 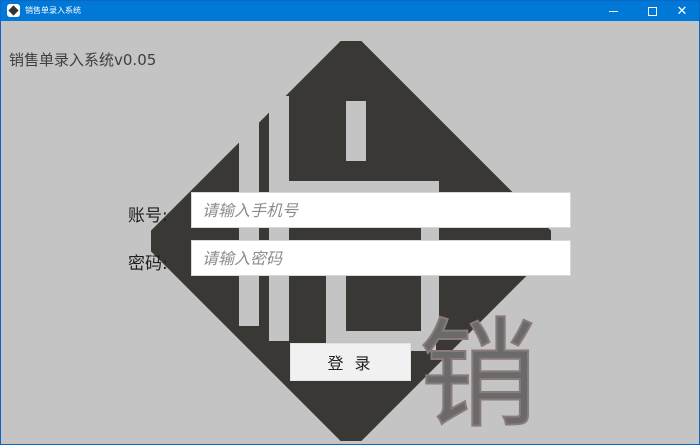 I want to click on password-input, so click(x=381, y=258).